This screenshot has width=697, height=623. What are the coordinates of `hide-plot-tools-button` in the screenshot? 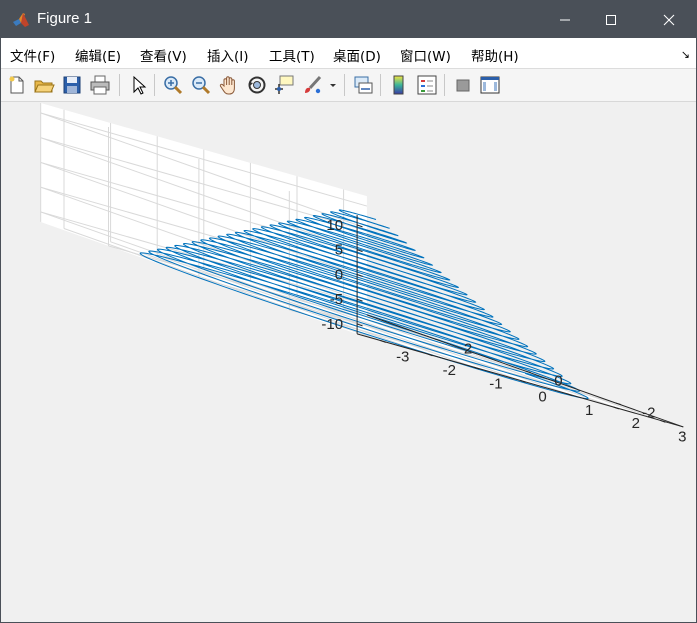 It's located at (463, 85).